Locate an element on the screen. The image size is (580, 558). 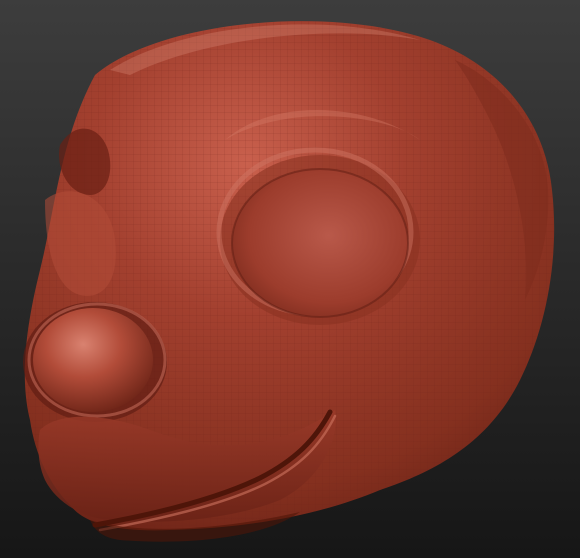
nose-bulb is located at coordinates (93, 360).